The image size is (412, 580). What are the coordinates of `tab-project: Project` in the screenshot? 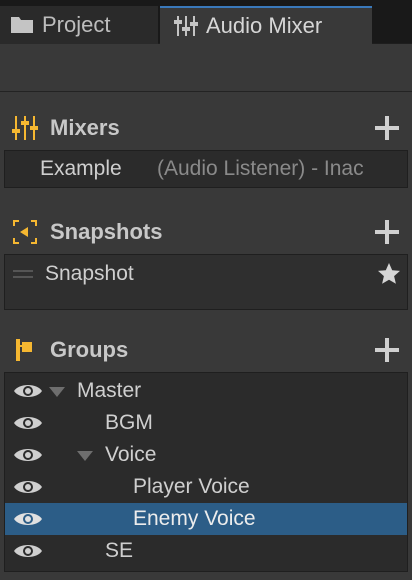 It's located at (79, 25).